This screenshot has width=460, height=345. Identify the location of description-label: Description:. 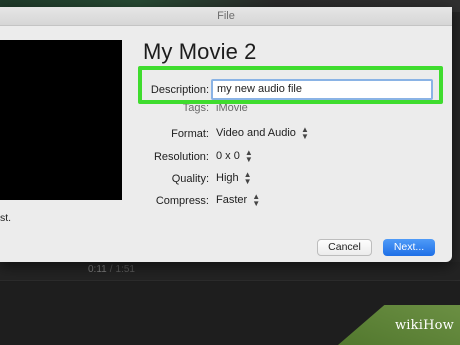
(179, 90).